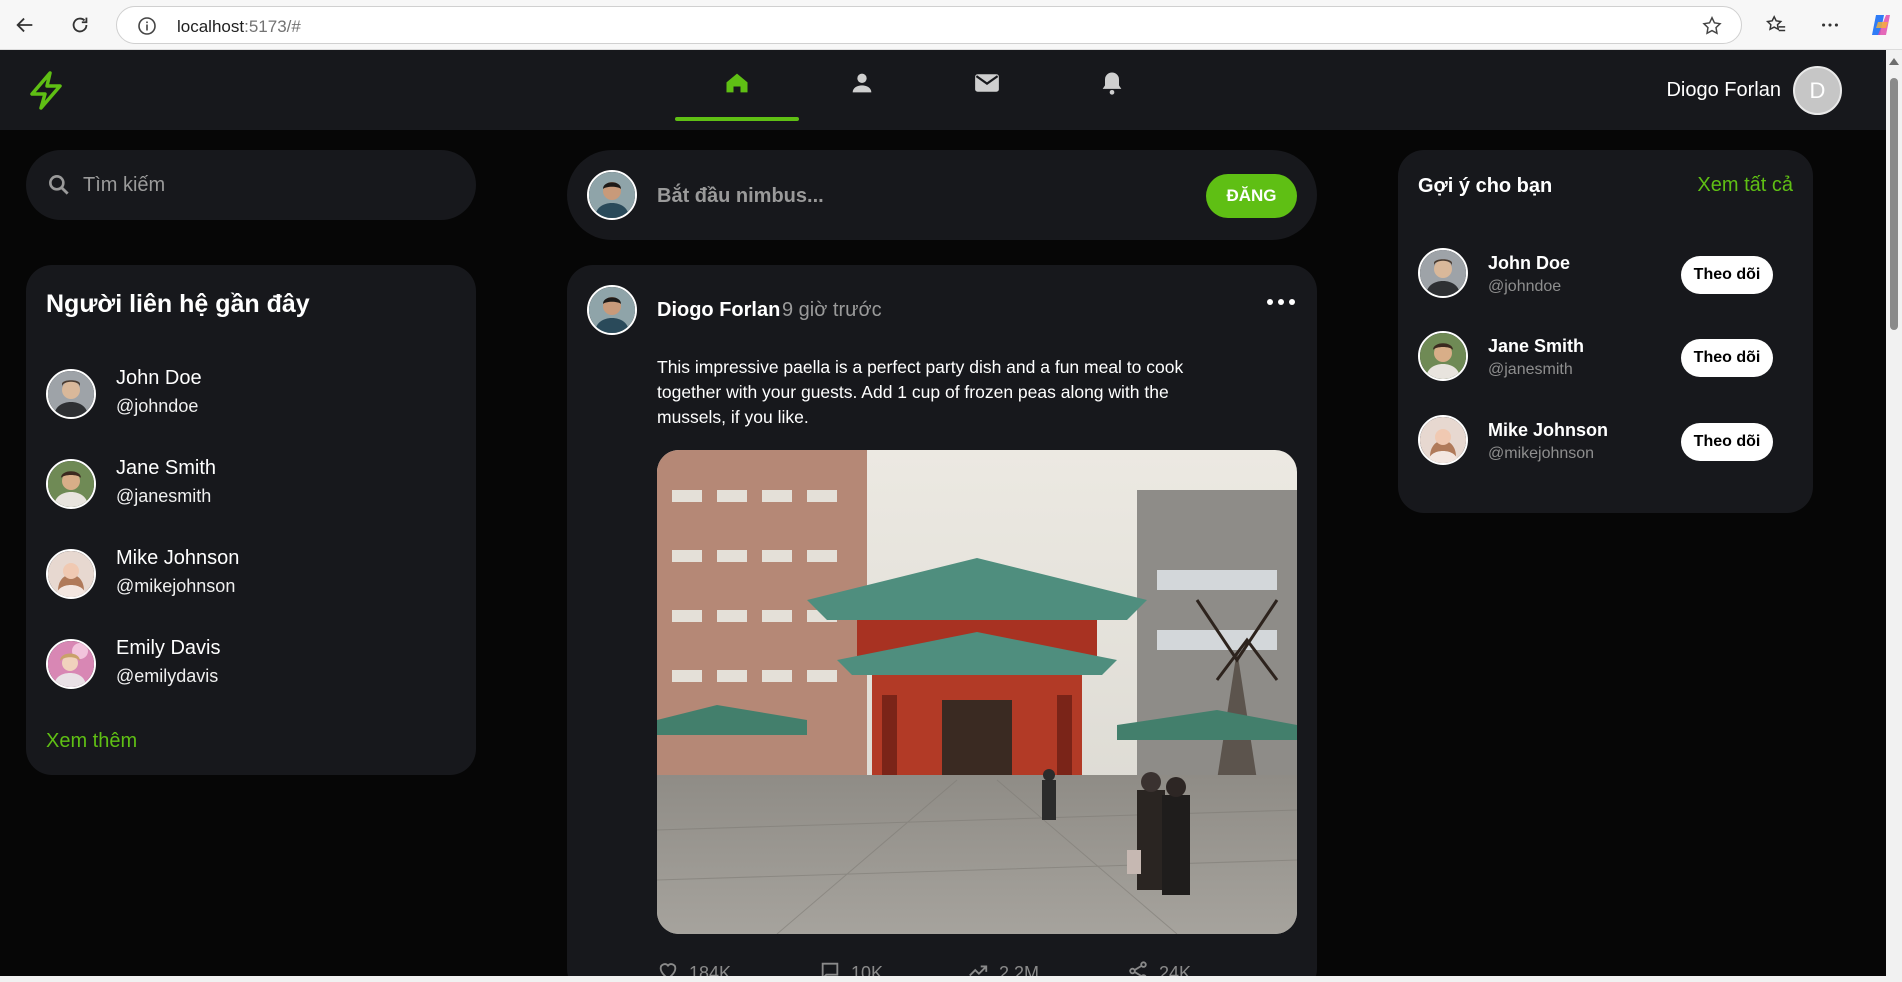 The image size is (1902, 982). I want to click on contact-handle: @janesmith, so click(164, 496).